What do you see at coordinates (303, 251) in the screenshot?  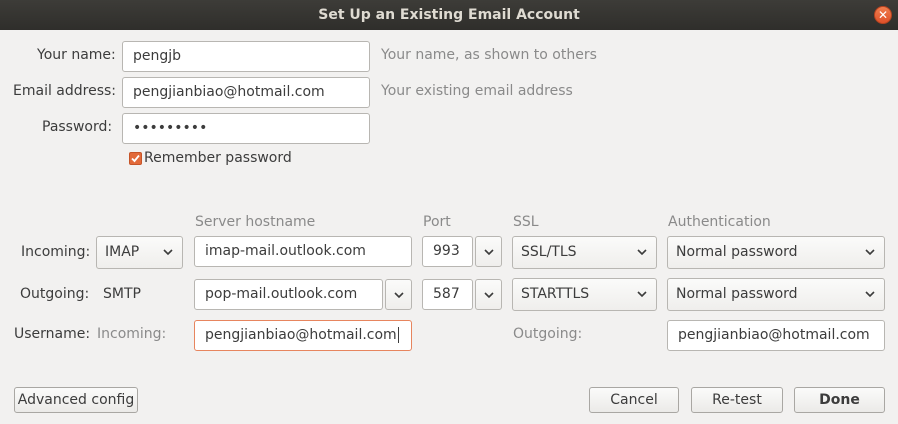 I see `incoming-hostname-field: imap-mail.outlook.com` at bounding box center [303, 251].